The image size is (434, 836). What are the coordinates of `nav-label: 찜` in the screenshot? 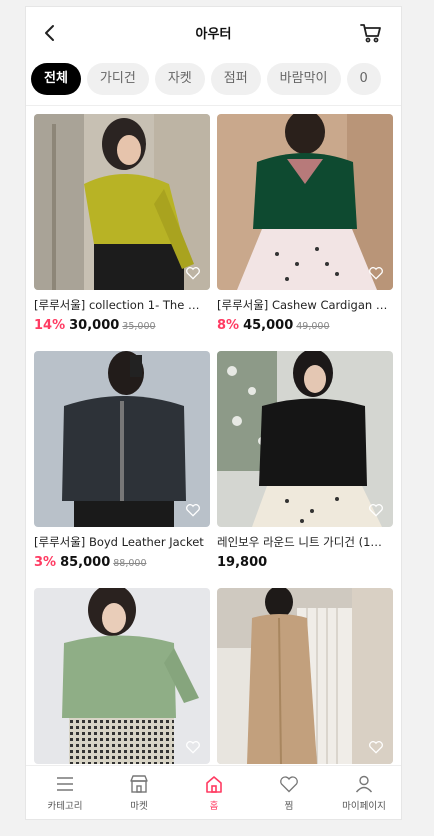 It's located at (289, 806).